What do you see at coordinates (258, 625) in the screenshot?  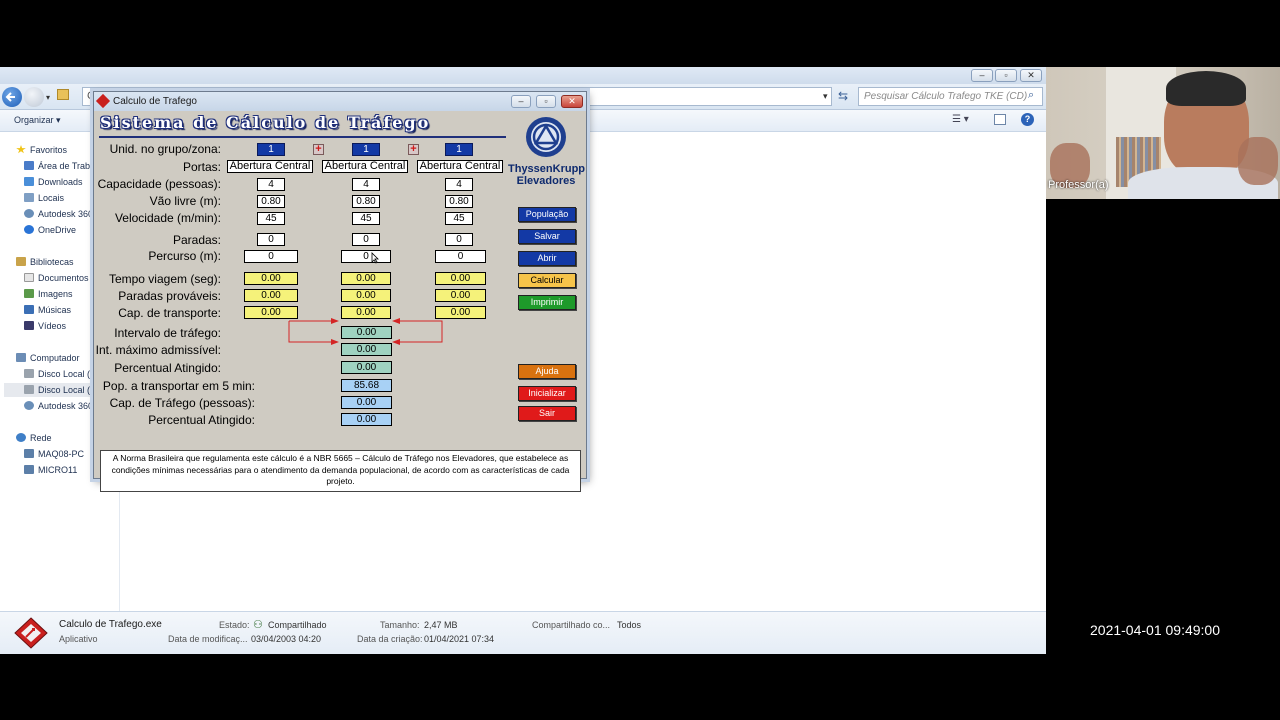 I see `shared-icon: ⚇` at bounding box center [258, 625].